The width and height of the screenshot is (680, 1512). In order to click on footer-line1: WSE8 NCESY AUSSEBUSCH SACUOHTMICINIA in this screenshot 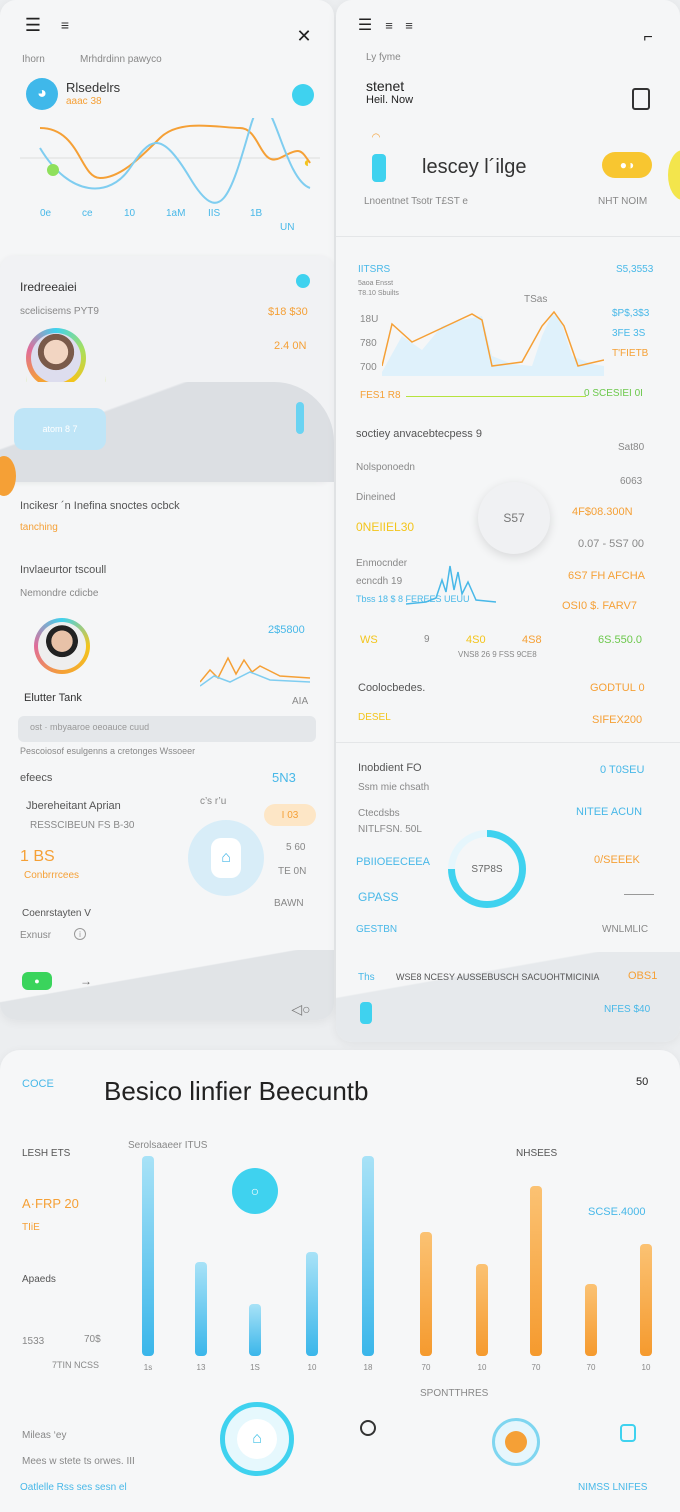, I will do `click(498, 977)`.